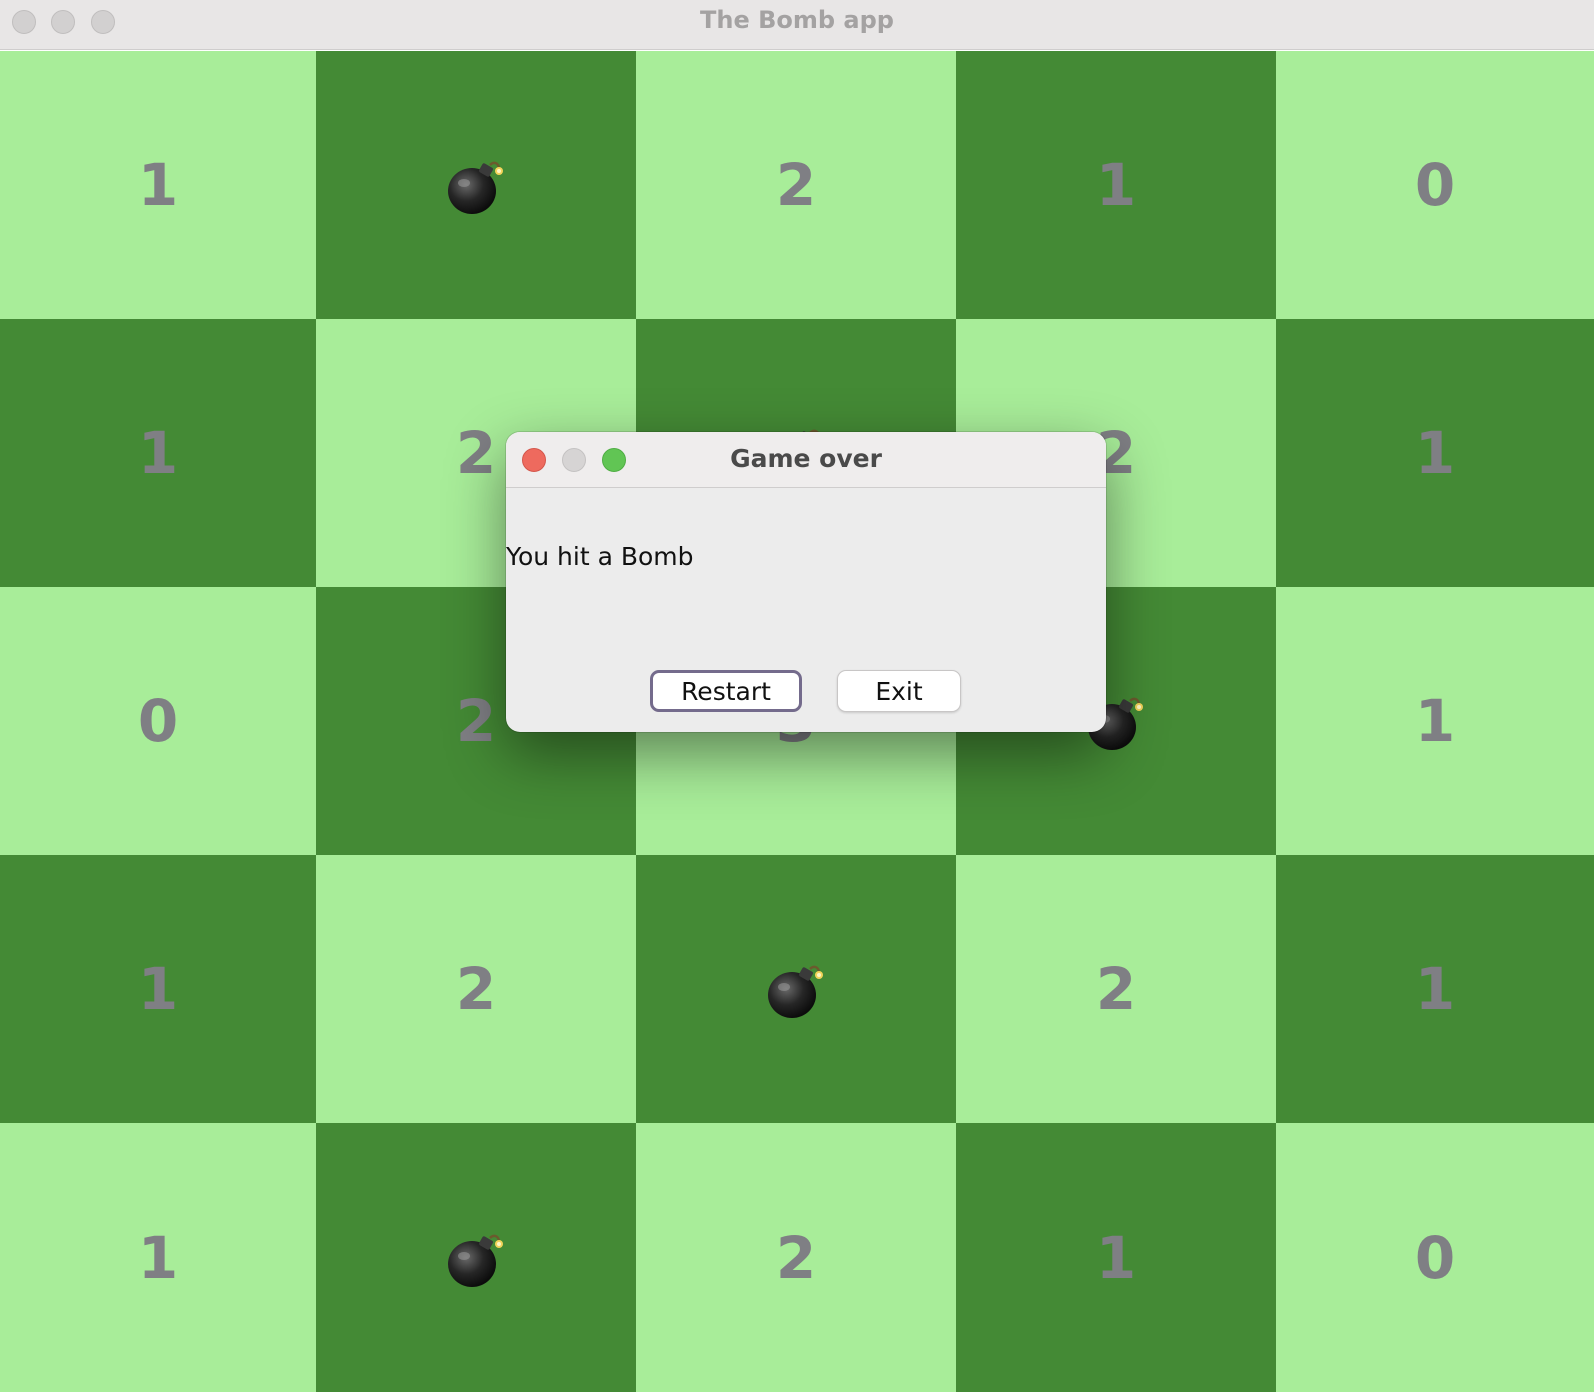 The height and width of the screenshot is (1392, 1594). I want to click on window-titlebar: The Bomb app, so click(797, 25).